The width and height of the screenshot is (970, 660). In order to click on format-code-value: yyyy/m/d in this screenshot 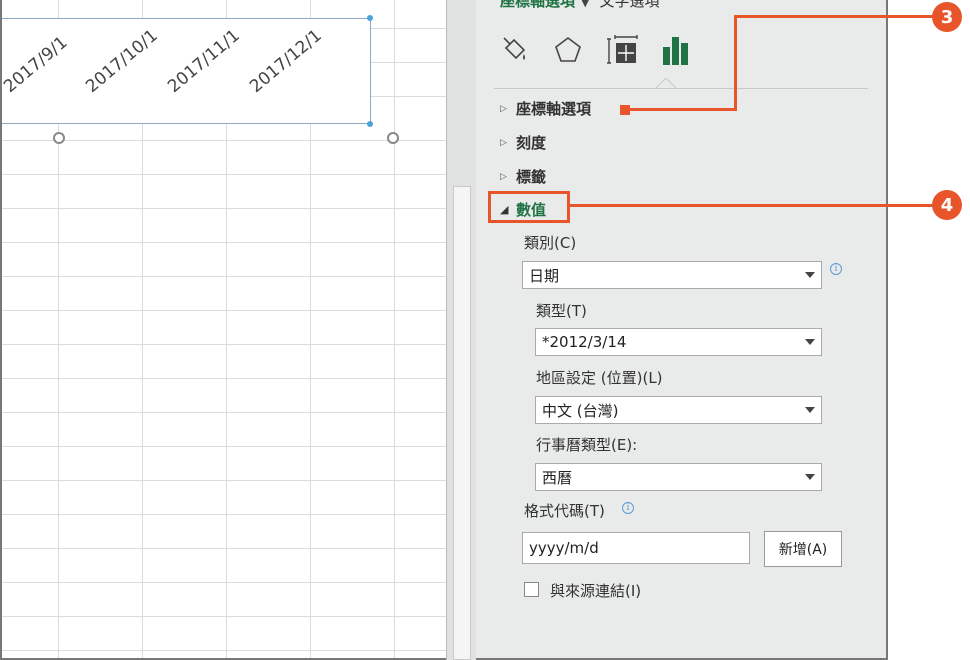, I will do `click(564, 548)`.